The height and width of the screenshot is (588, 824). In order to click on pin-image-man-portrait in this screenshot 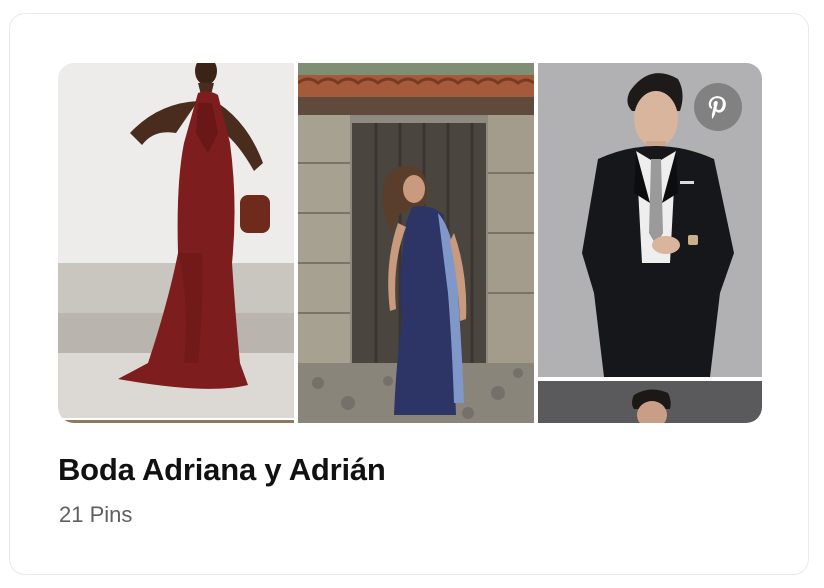, I will do `click(650, 402)`.